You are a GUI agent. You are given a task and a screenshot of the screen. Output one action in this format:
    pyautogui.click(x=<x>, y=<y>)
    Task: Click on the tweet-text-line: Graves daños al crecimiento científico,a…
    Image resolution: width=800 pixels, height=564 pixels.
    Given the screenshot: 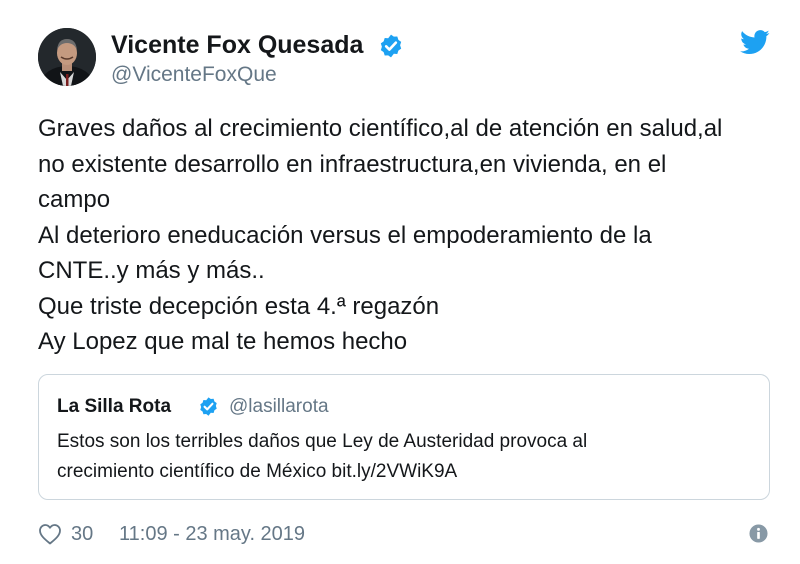 What is the action you would take?
    pyautogui.click(x=380, y=128)
    